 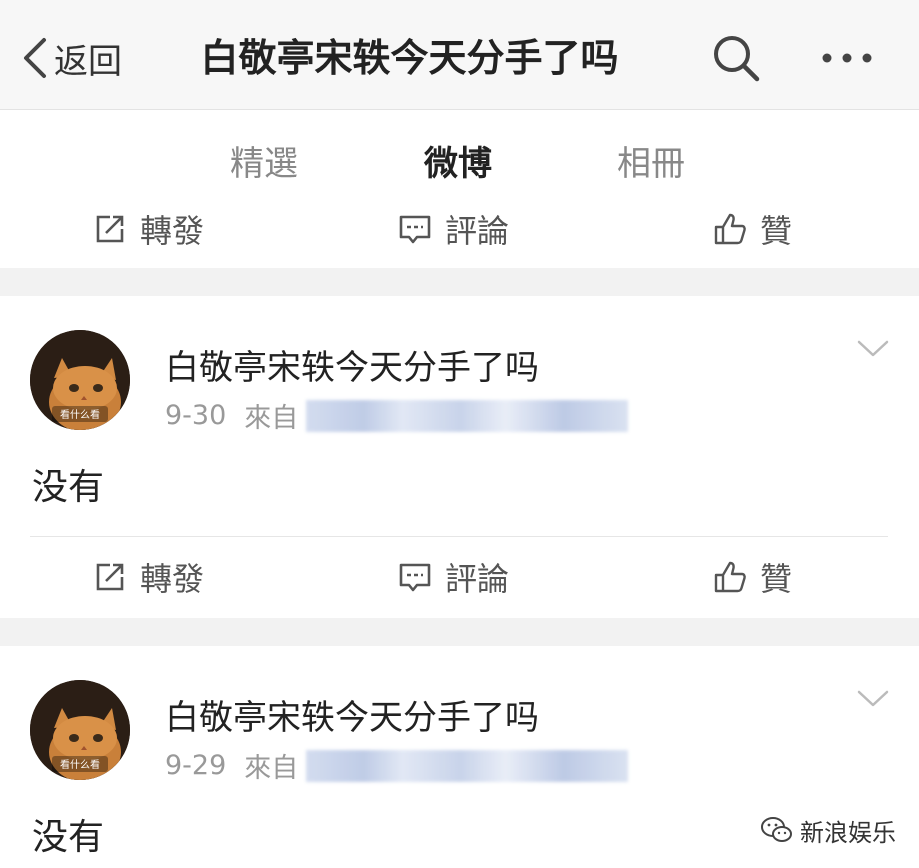 I want to click on wechat-icon, so click(x=776, y=829).